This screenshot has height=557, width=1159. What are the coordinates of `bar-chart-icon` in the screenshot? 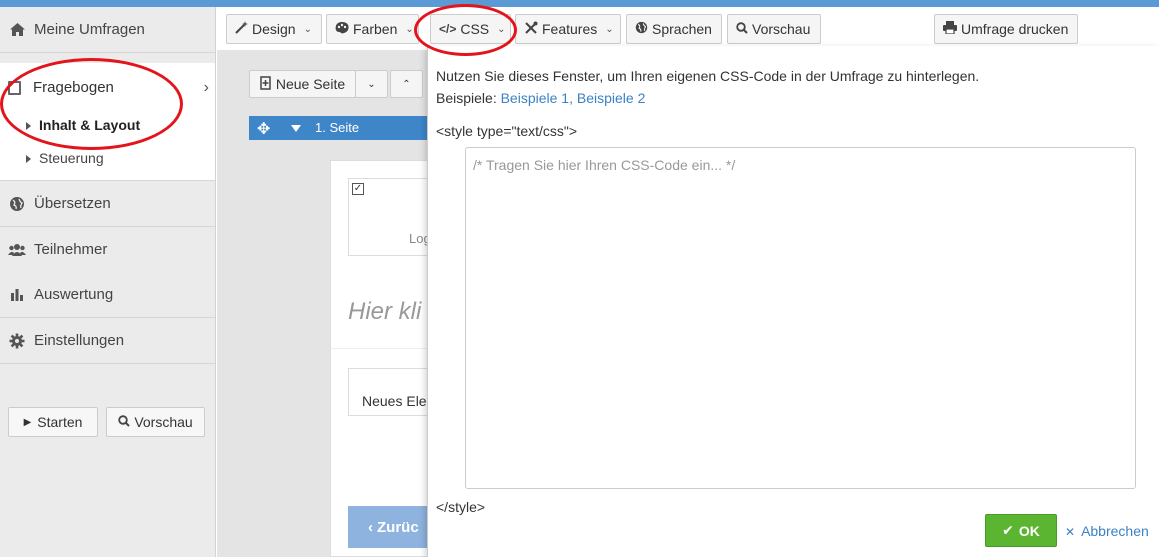 It's located at (17, 295).